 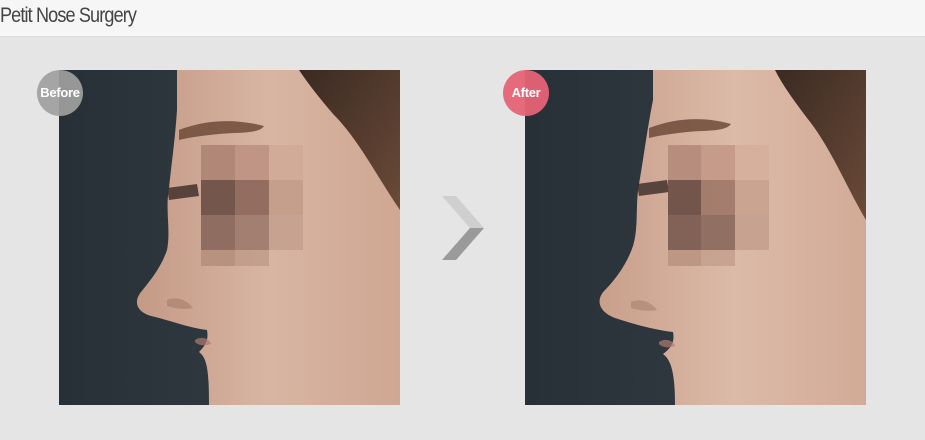 What do you see at coordinates (60, 93) in the screenshot?
I see `before-badge: Before` at bounding box center [60, 93].